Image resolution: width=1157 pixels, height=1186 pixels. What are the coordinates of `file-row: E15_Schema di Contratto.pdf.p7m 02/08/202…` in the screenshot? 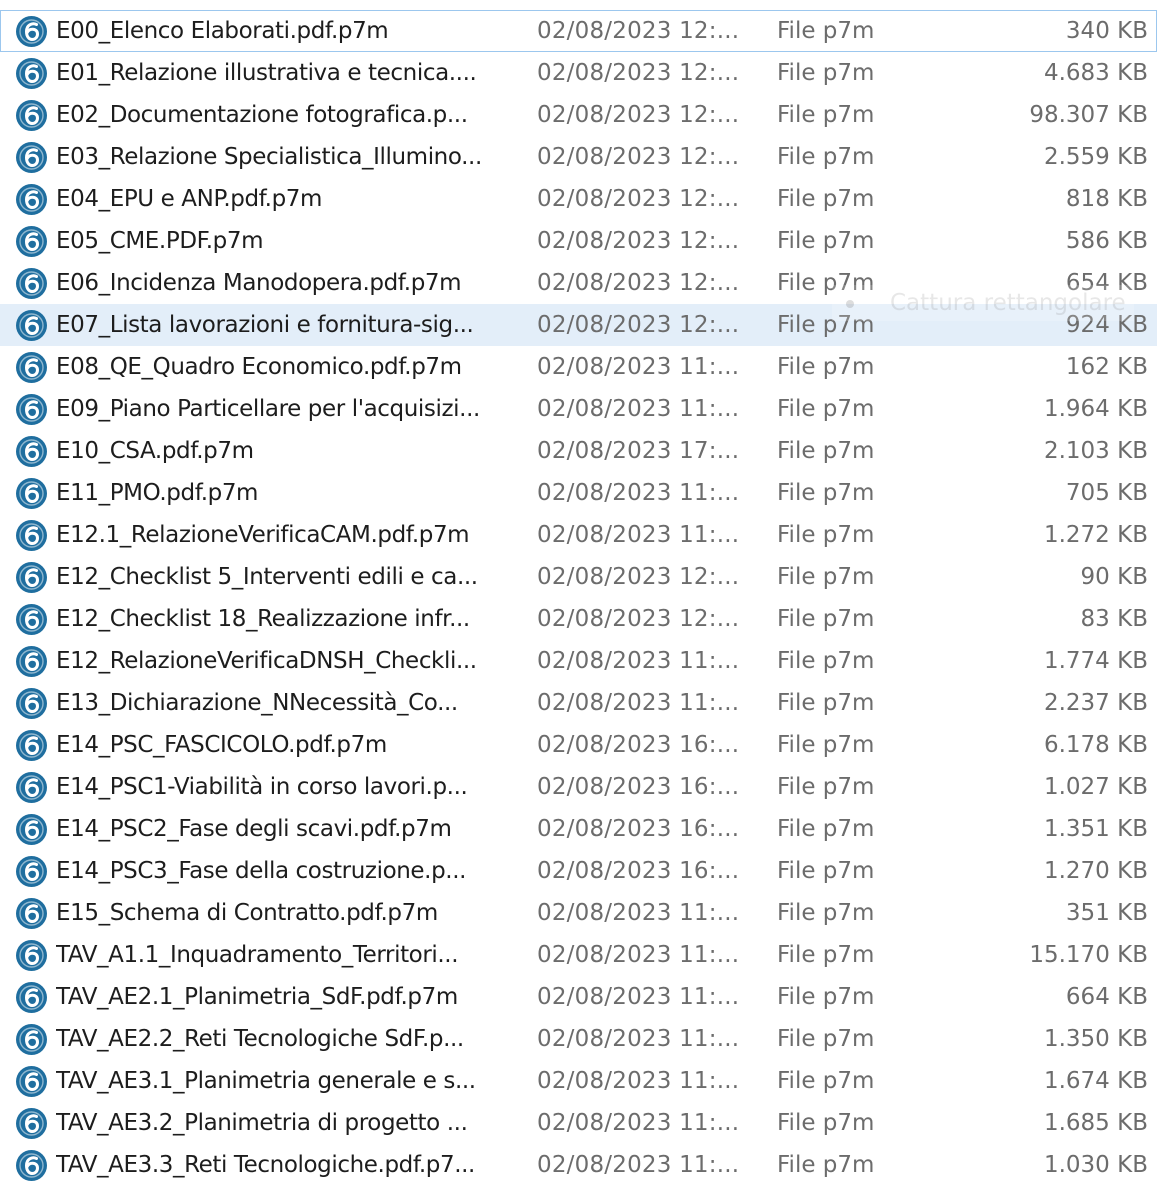 It's located at (578, 913).